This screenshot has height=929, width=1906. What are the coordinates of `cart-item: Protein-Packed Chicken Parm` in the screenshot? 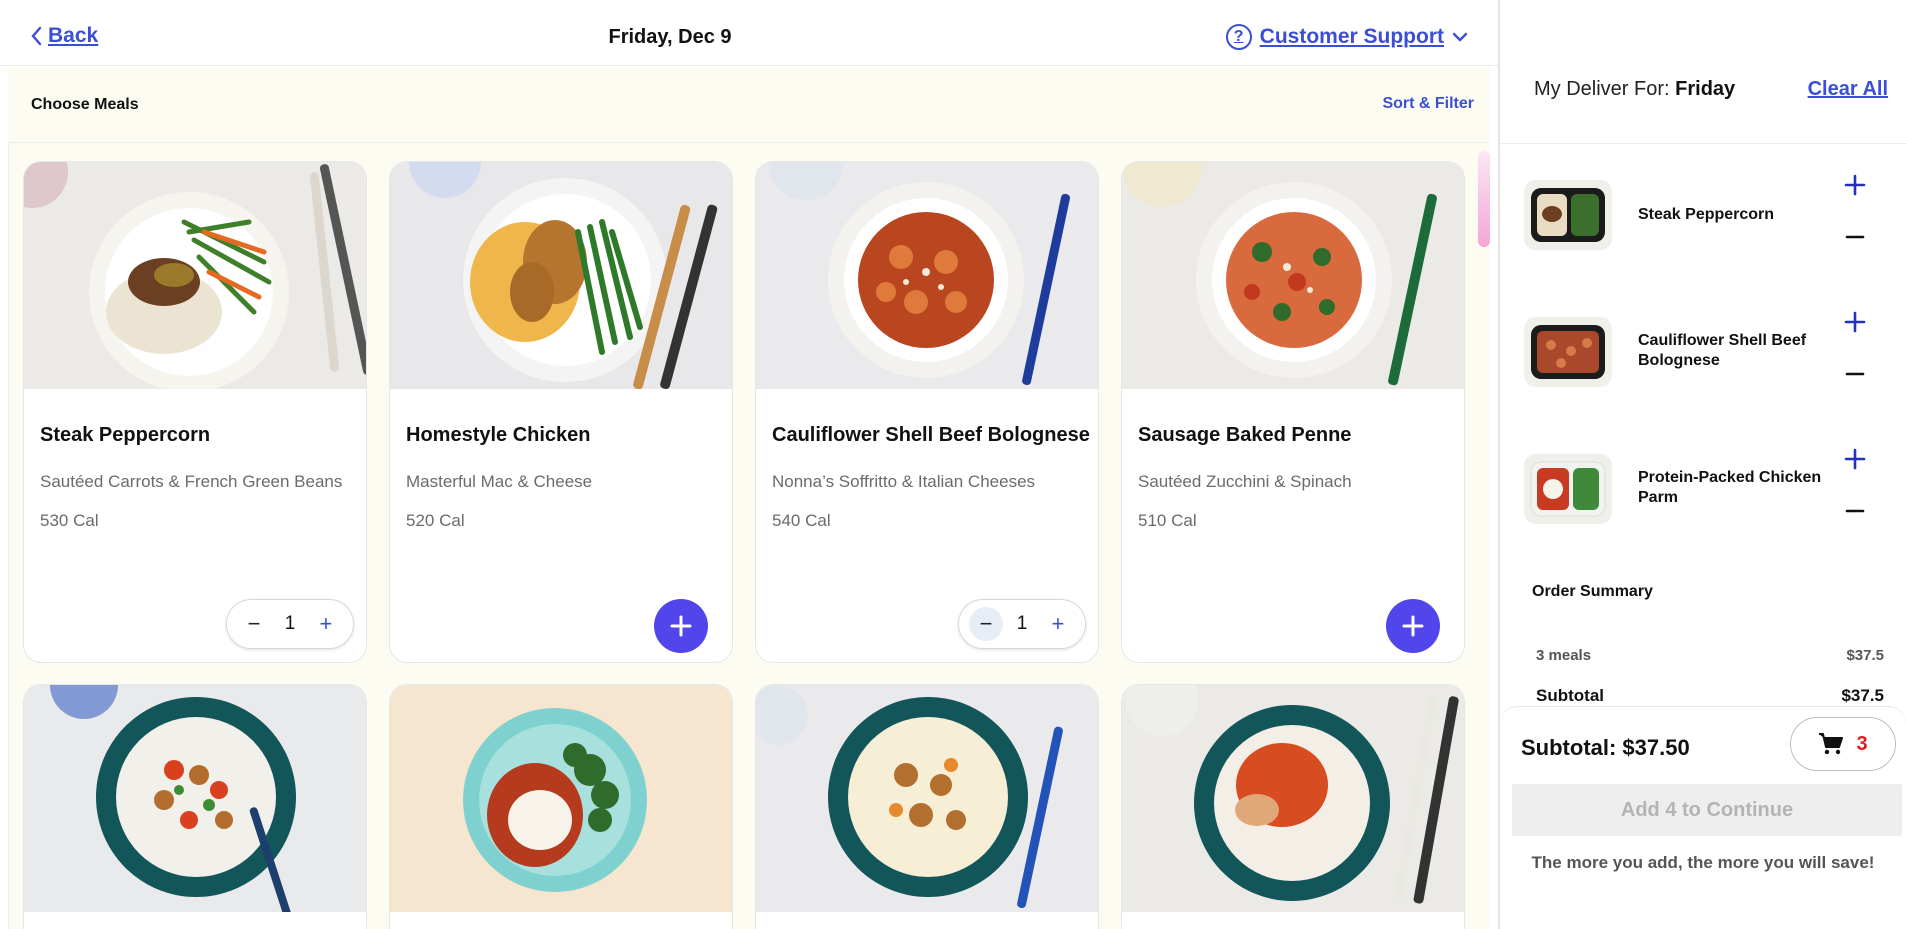 It's located at (1709, 481).